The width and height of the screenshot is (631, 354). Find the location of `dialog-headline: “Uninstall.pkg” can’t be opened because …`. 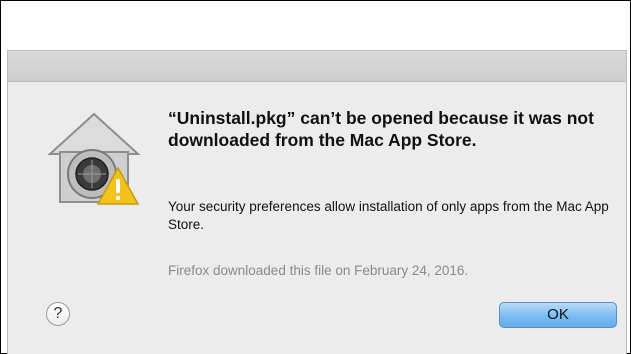

dialog-headline: “Uninstall.pkg” can’t be opened because … is located at coordinates (381, 129).